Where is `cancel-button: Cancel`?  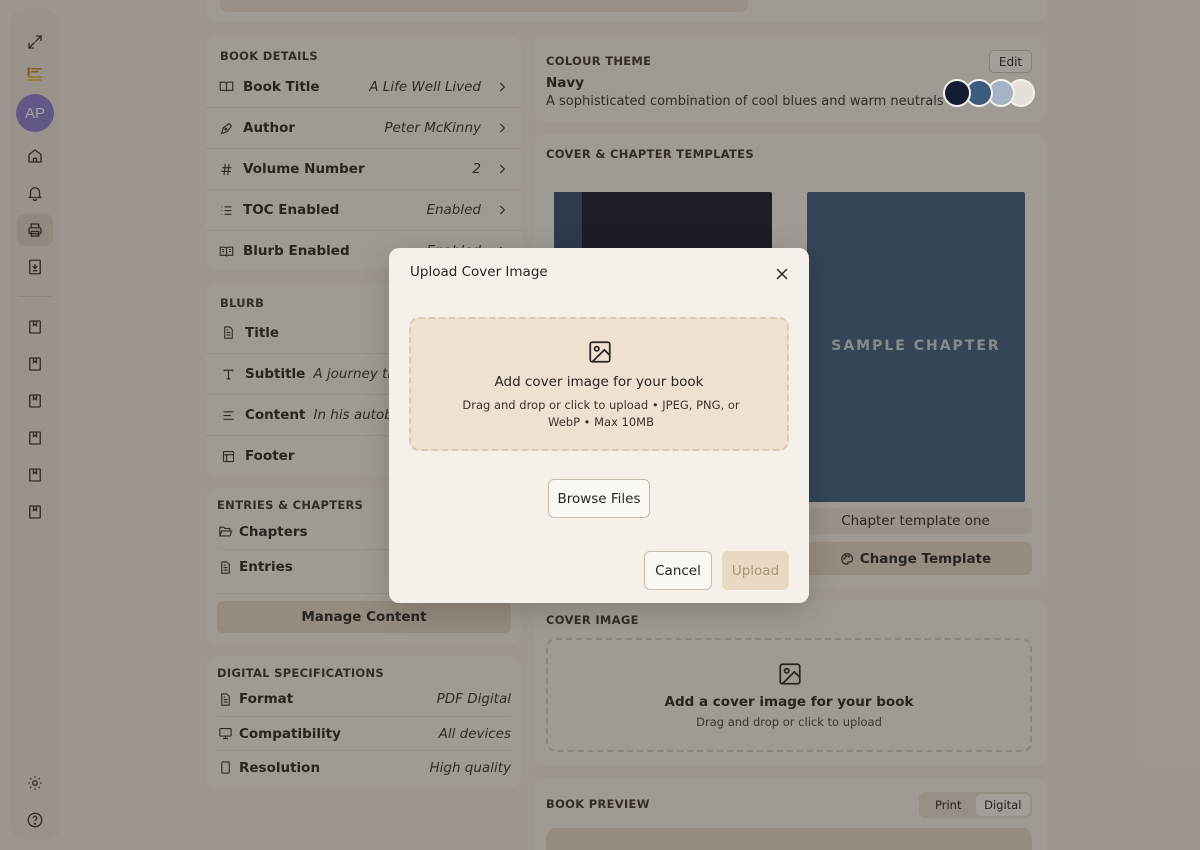 cancel-button: Cancel is located at coordinates (678, 570).